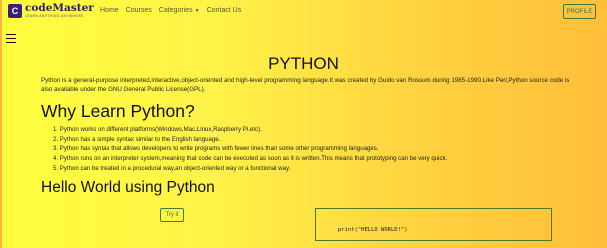 The width and height of the screenshot is (607, 248). Describe the element at coordinates (54, 15) in the screenshot. I see `brand-tagline: LEARN ANYTHING ANYWHERE` at that location.